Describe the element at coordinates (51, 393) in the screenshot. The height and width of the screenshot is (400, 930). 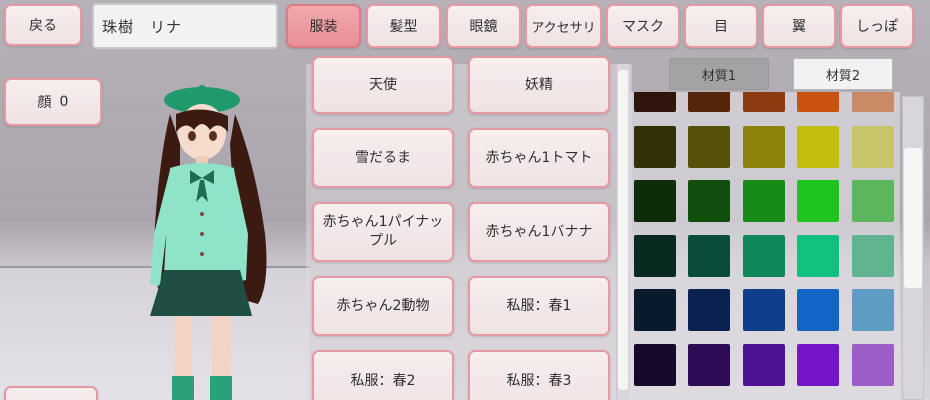
I see `lower-left-button` at that location.